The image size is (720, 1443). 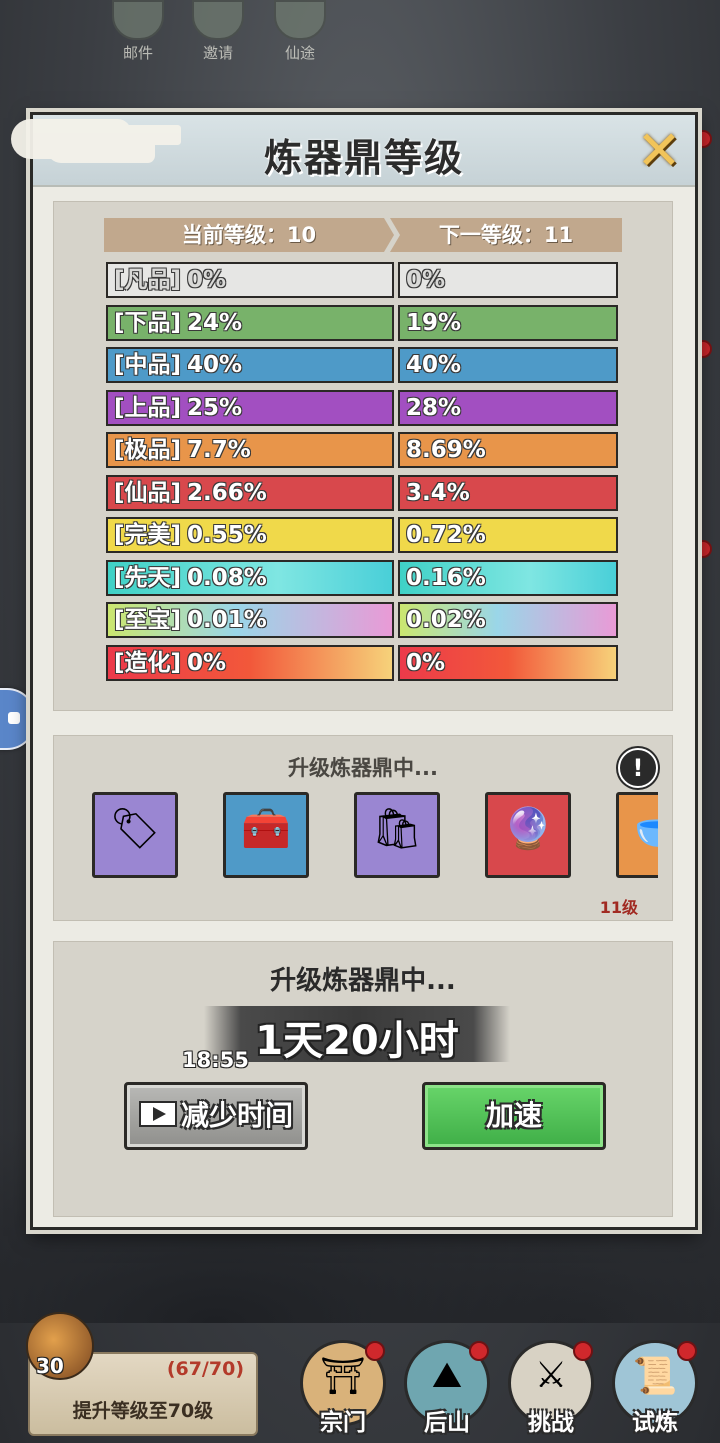 I want to click on current-rate-cell: [极品] 7.7%, so click(x=250, y=450).